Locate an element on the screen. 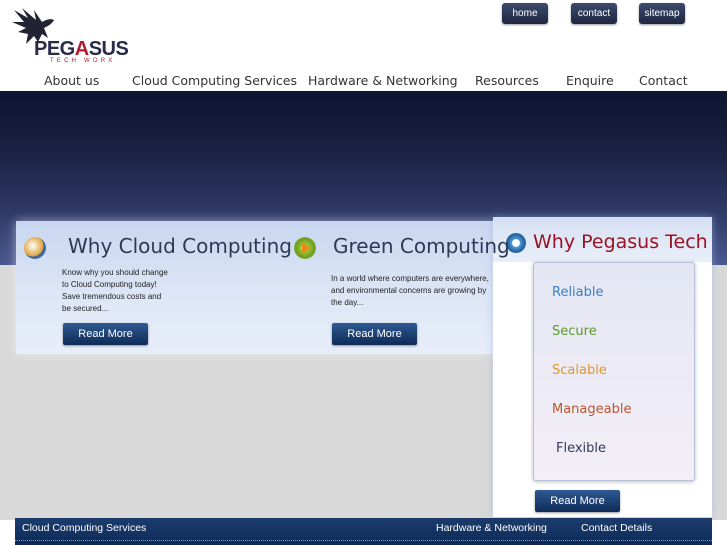 The image size is (727, 545). why-cloud-computing-title: Why Cloud Computing is located at coordinates (180, 246).